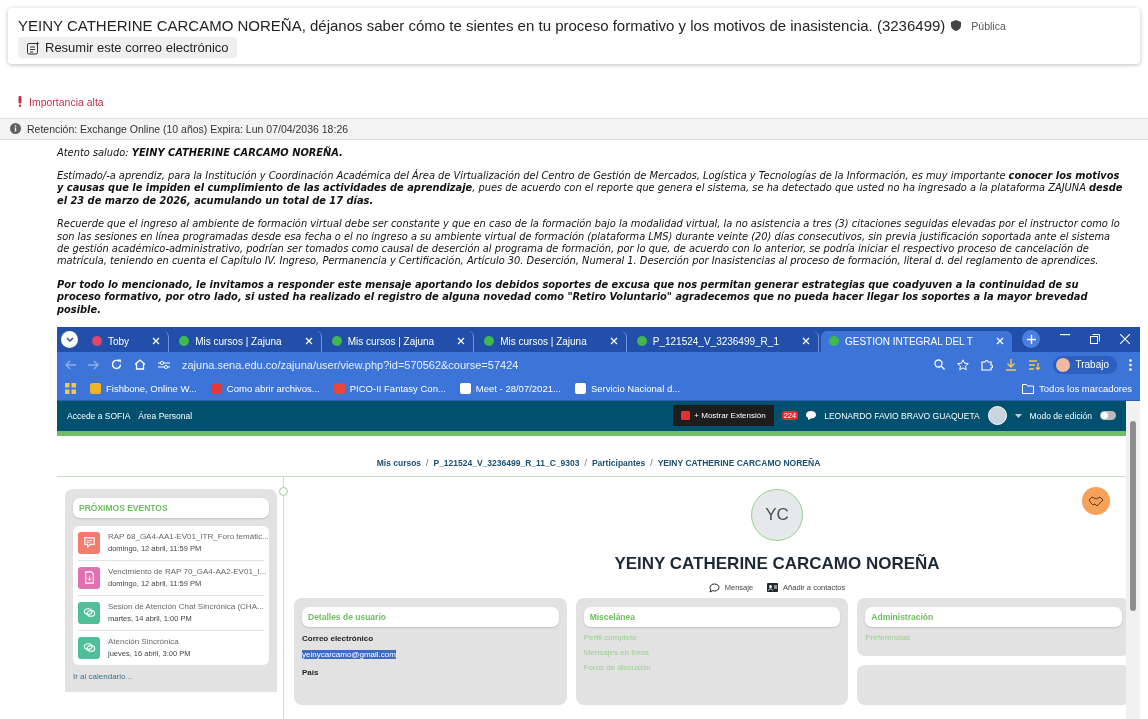 This screenshot has width=1148, height=719. I want to click on browser-tab: GESTION INTEGRAL DEL T, so click(916, 341).